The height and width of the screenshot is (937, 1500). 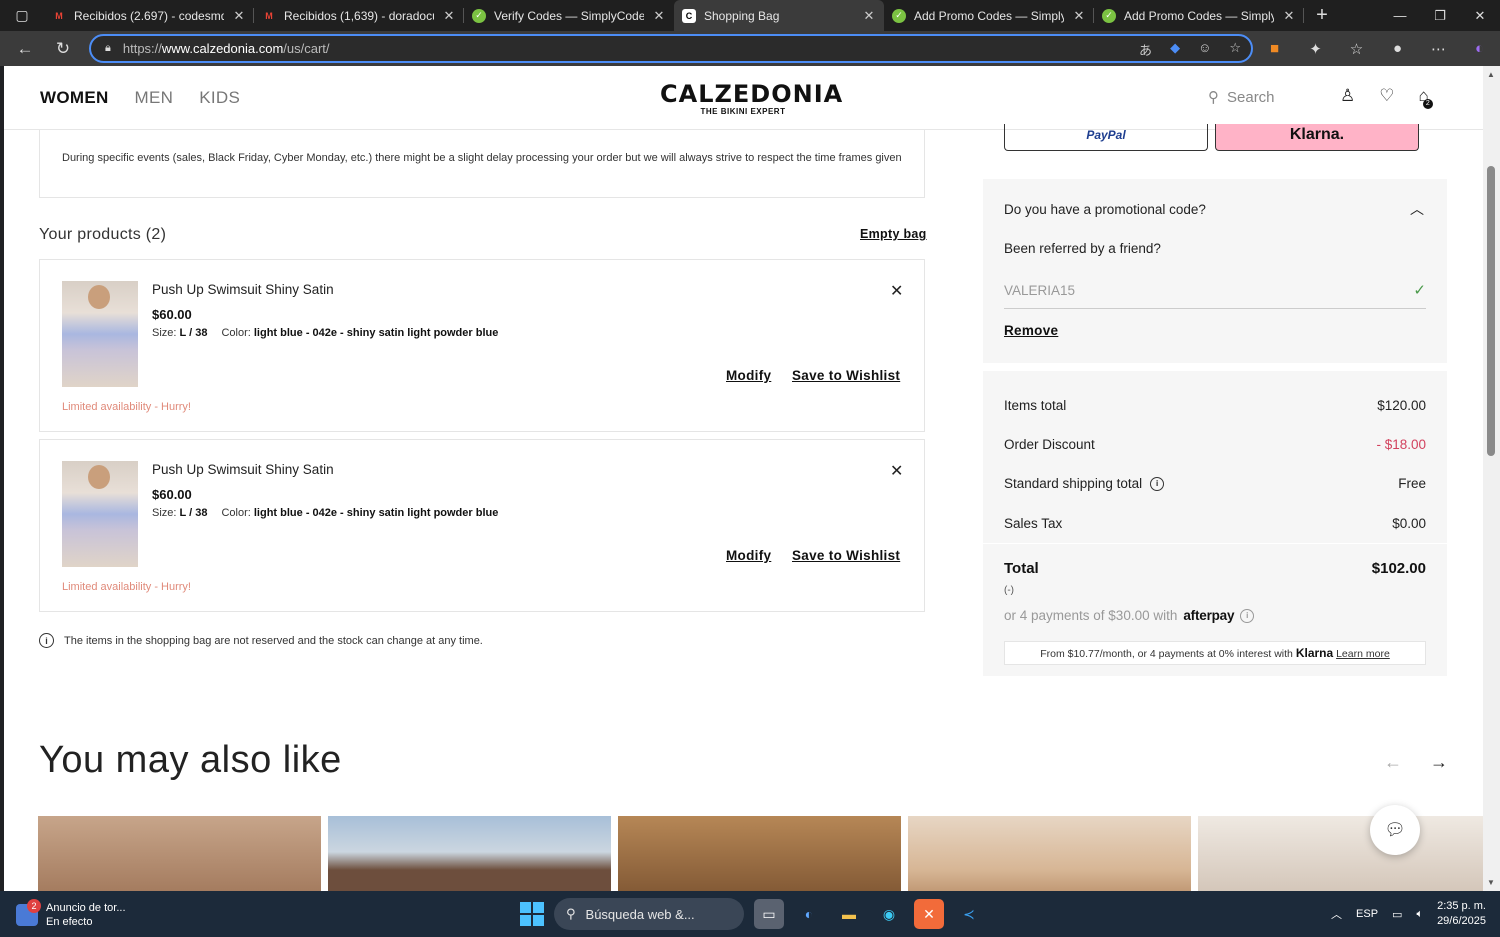 What do you see at coordinates (769, 914) in the screenshot?
I see `task-view-icon: ▭` at bounding box center [769, 914].